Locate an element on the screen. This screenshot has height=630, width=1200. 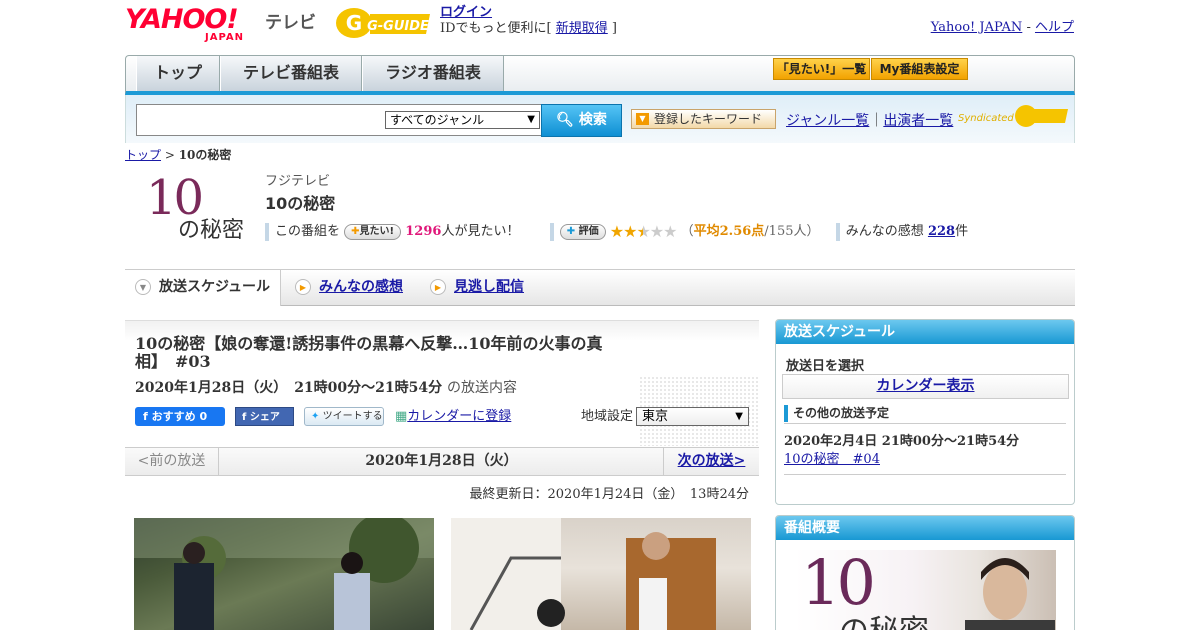
keyword-button: ▼ 登録したキーワード is located at coordinates (703, 119).